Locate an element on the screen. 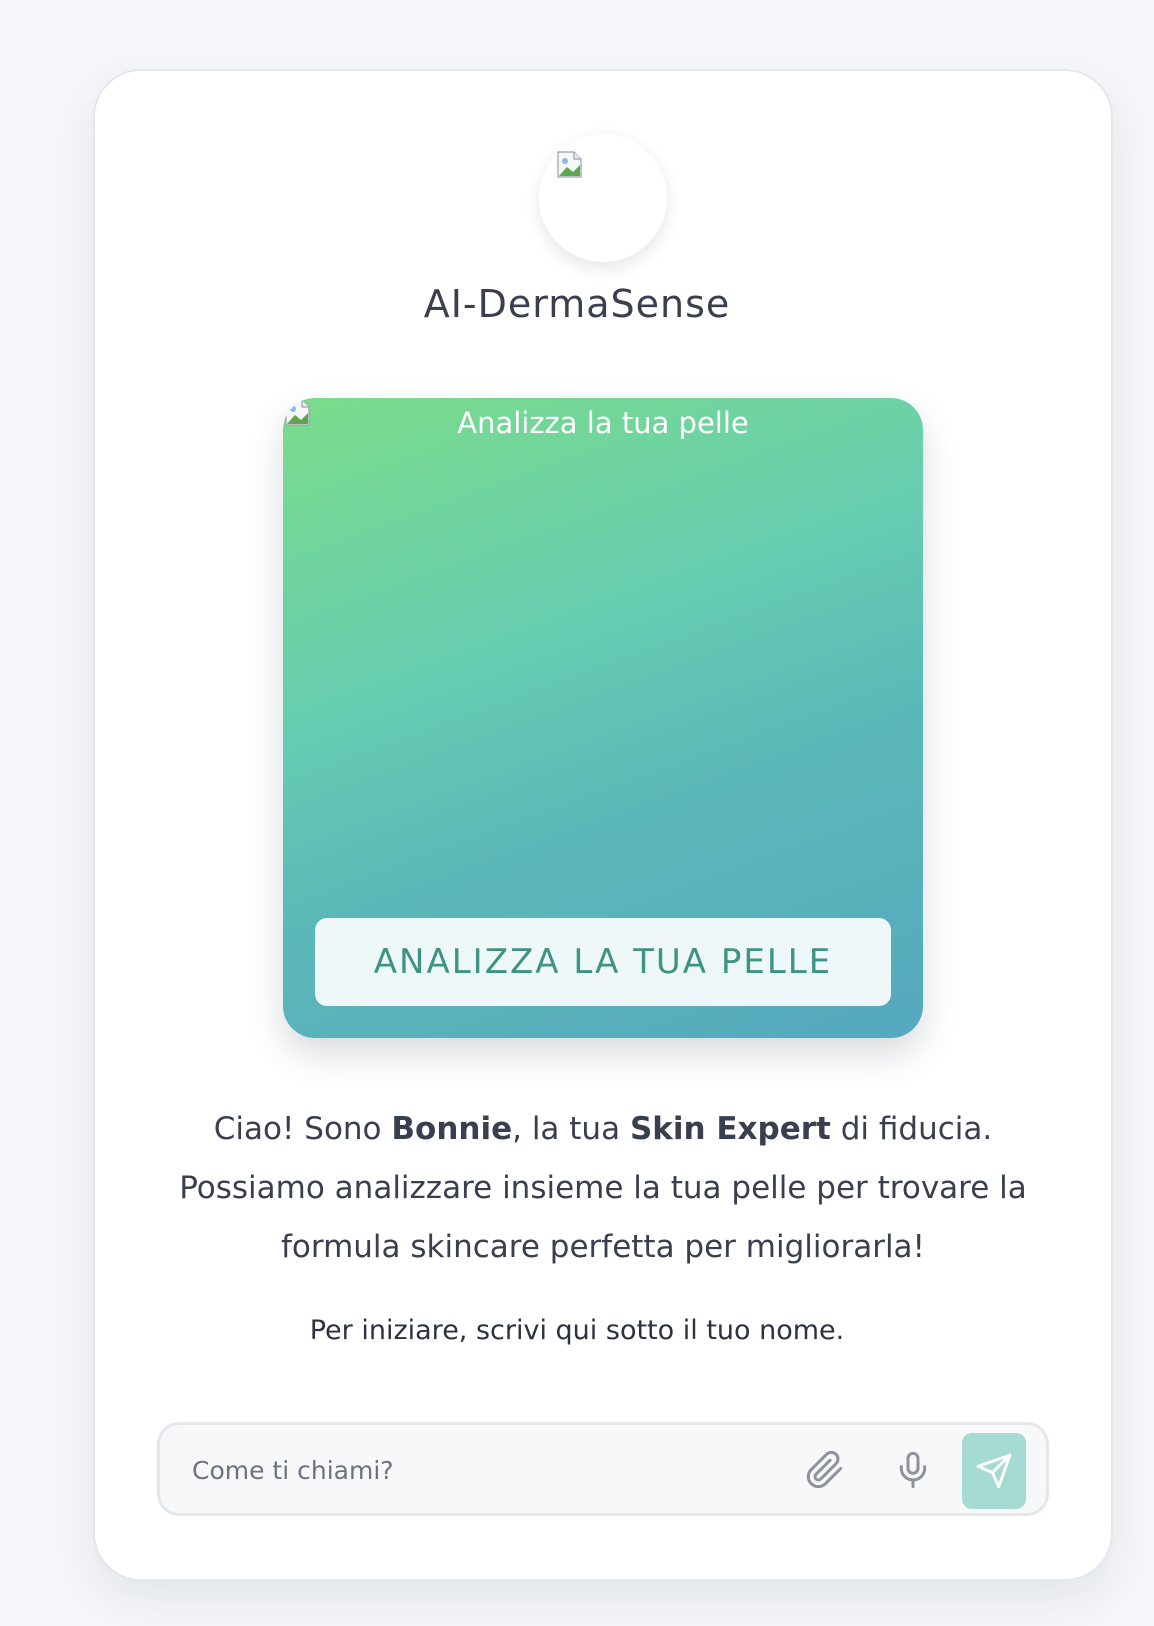  name-input is located at coordinates (472, 1470).